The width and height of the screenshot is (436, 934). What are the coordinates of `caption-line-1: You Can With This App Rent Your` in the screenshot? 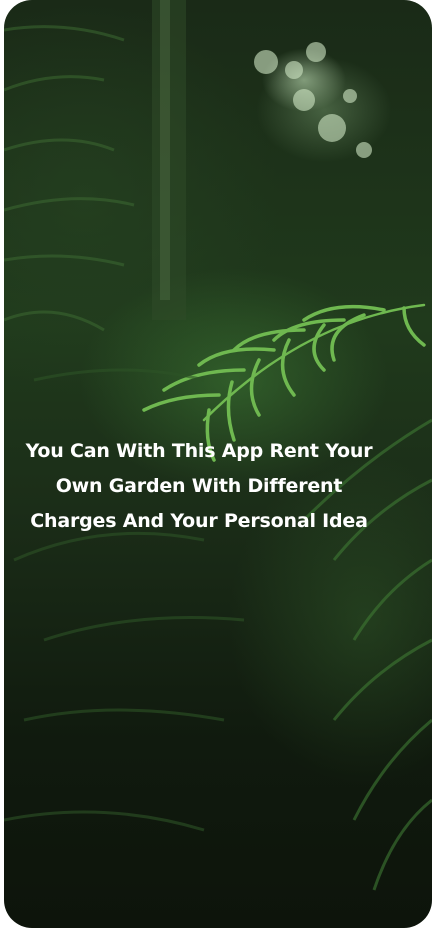 It's located at (199, 451).